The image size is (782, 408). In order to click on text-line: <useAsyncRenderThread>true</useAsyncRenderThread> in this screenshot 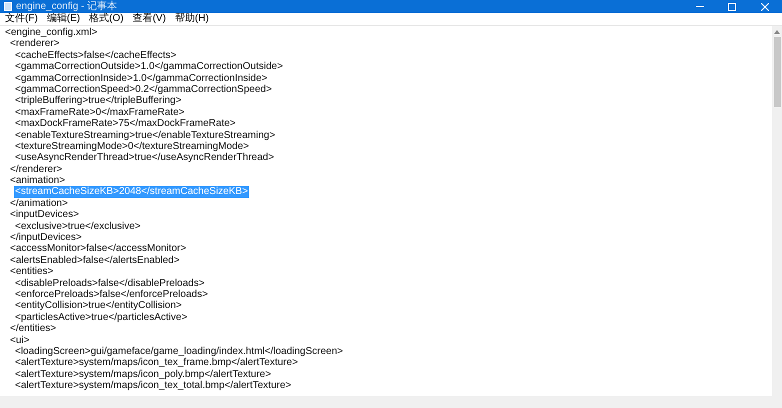, I will do `click(145, 158)`.